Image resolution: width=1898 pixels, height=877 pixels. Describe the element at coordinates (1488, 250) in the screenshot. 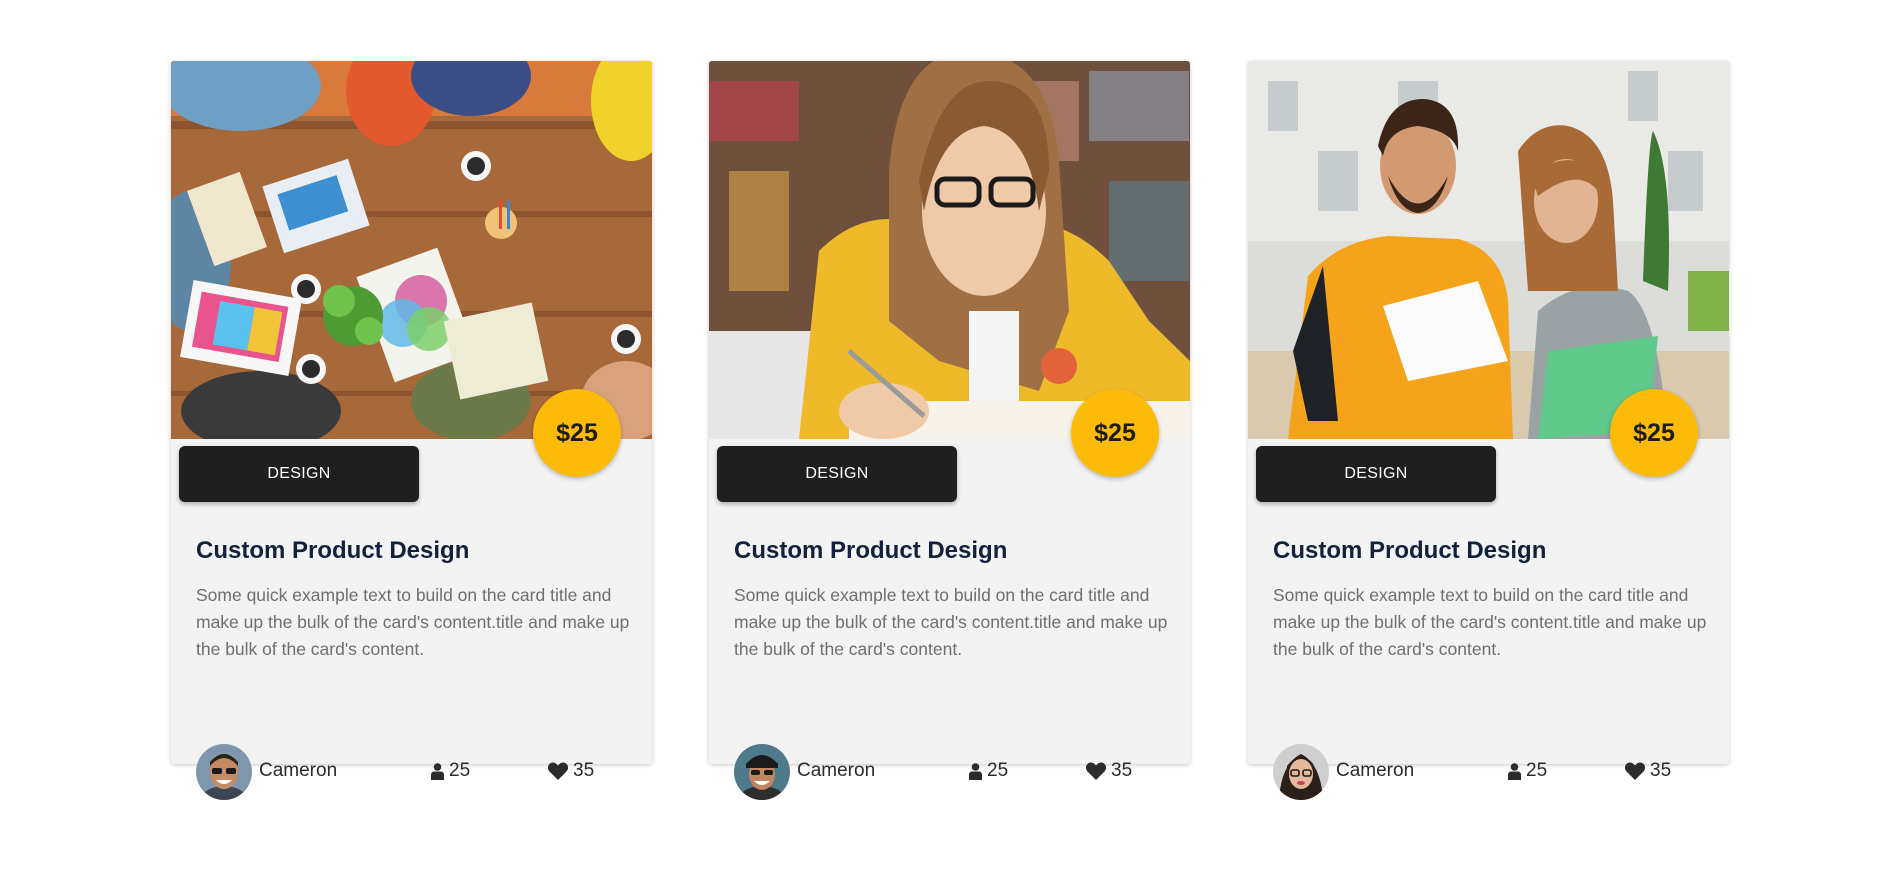

I see `card-image-students-outdoor` at that location.